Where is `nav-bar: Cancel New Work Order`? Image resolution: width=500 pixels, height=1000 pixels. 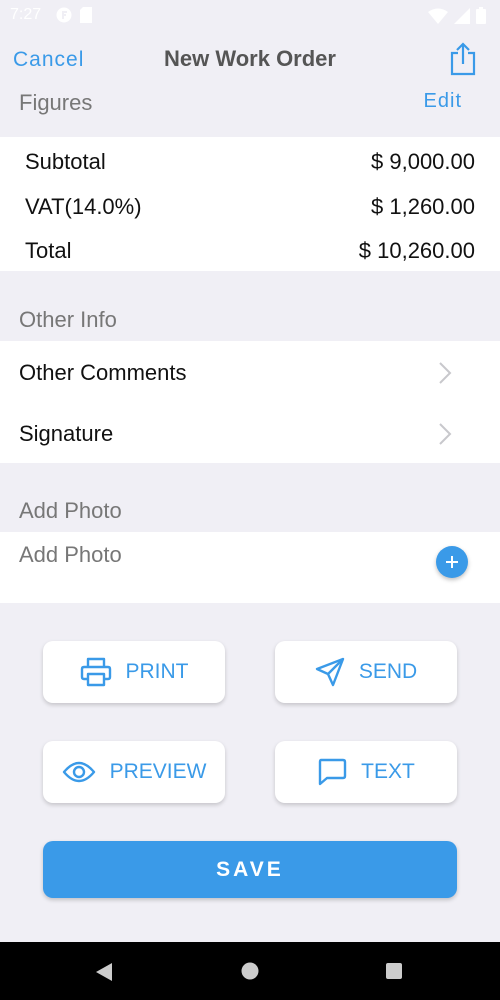
nav-bar: Cancel New Work Order is located at coordinates (250, 61).